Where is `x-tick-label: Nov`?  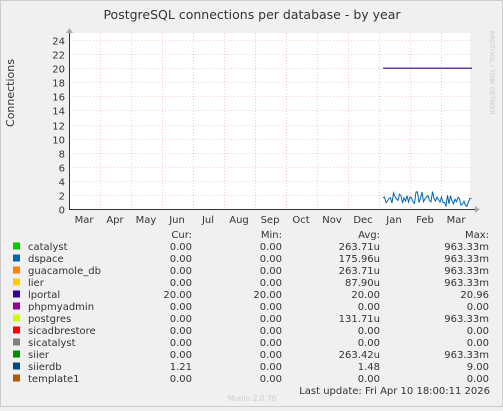 x-tick-label: Nov is located at coordinates (332, 220).